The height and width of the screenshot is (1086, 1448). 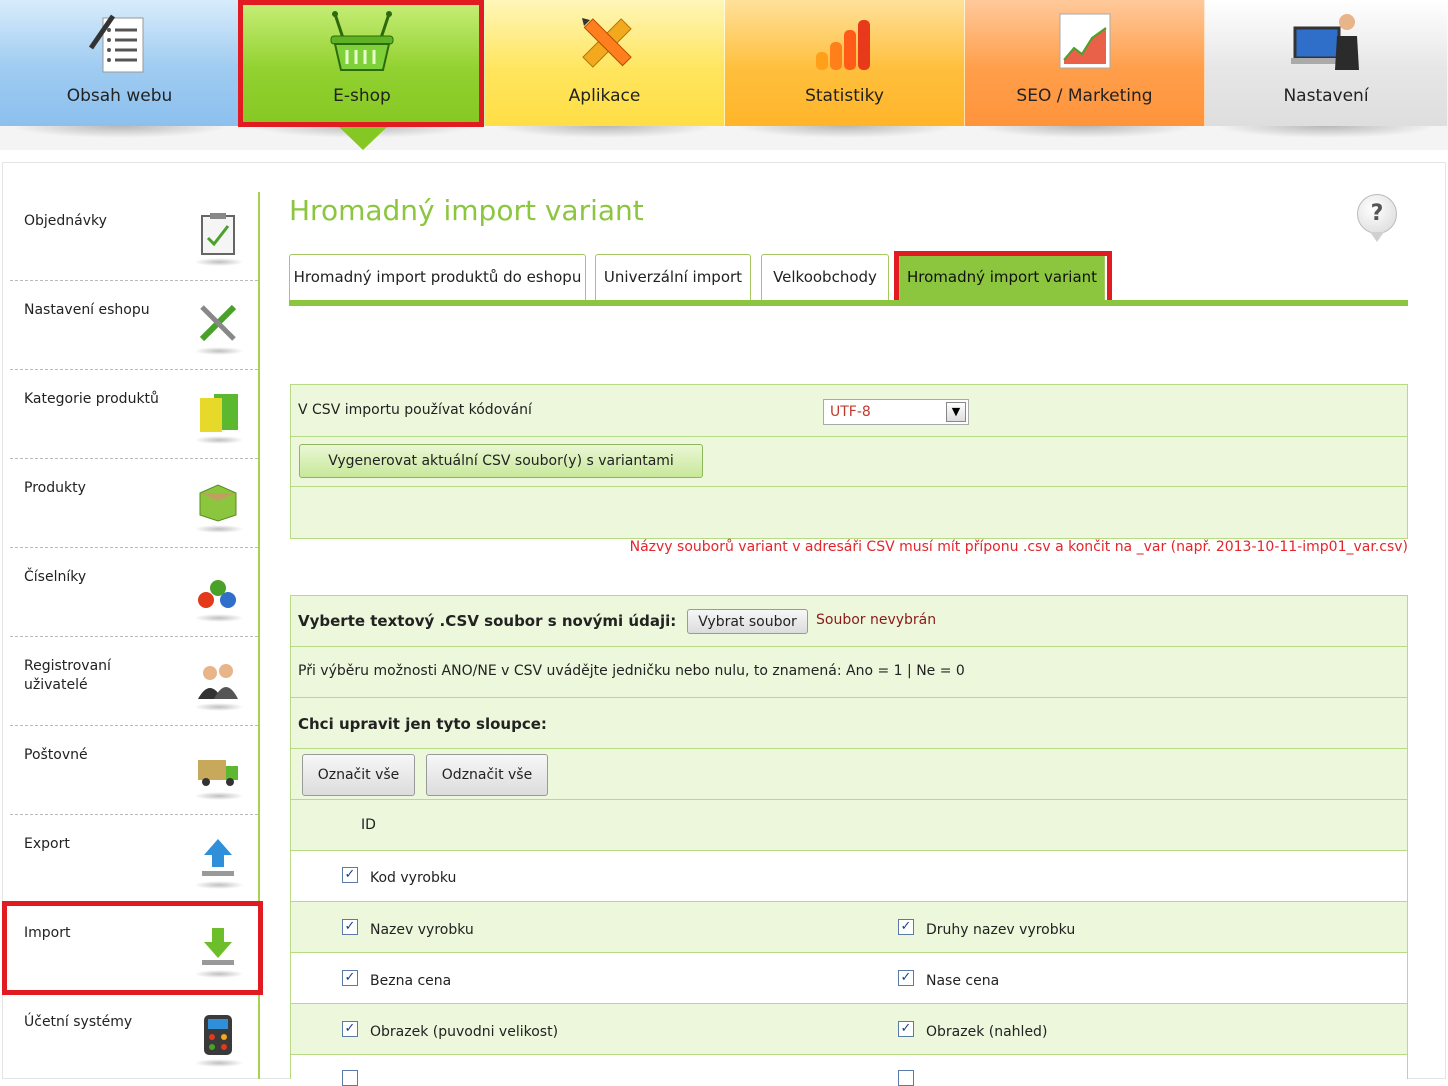 I want to click on truck-icon, so click(x=218, y=773).